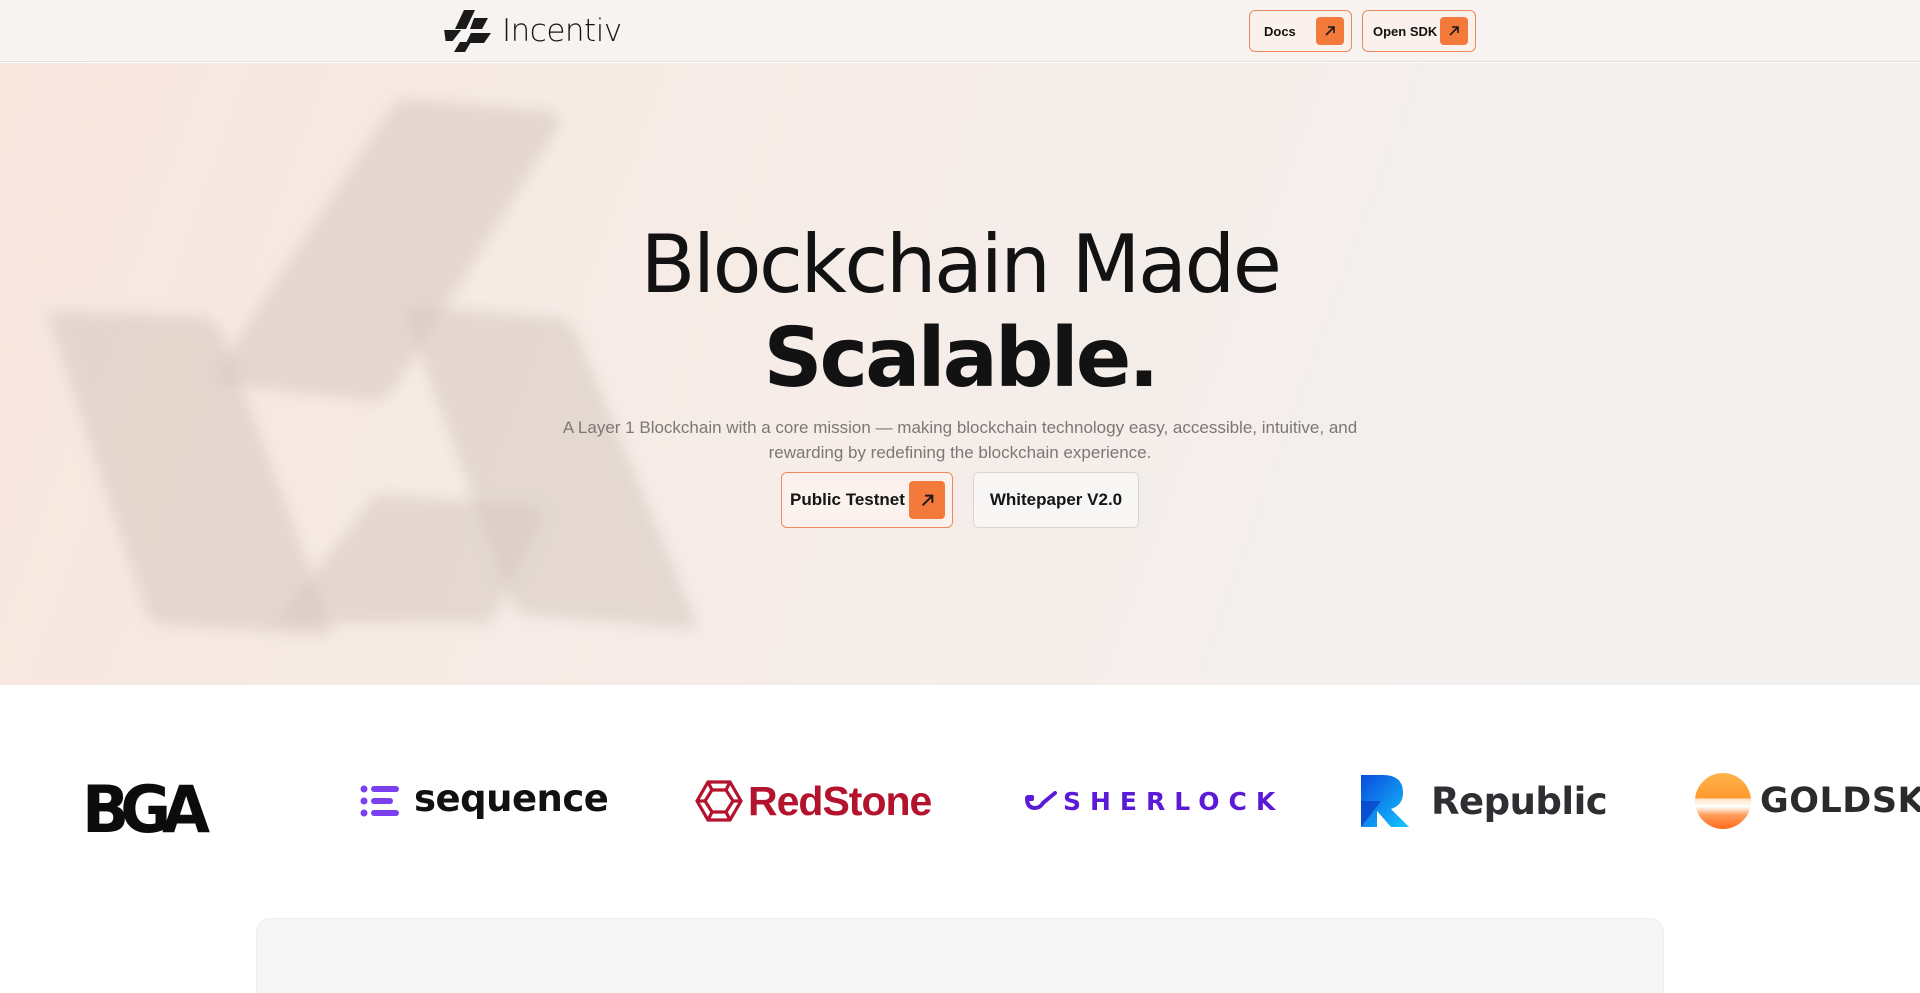  What do you see at coordinates (961, 264) in the screenshot?
I see `hero-title-line1: Blockchain Made` at bounding box center [961, 264].